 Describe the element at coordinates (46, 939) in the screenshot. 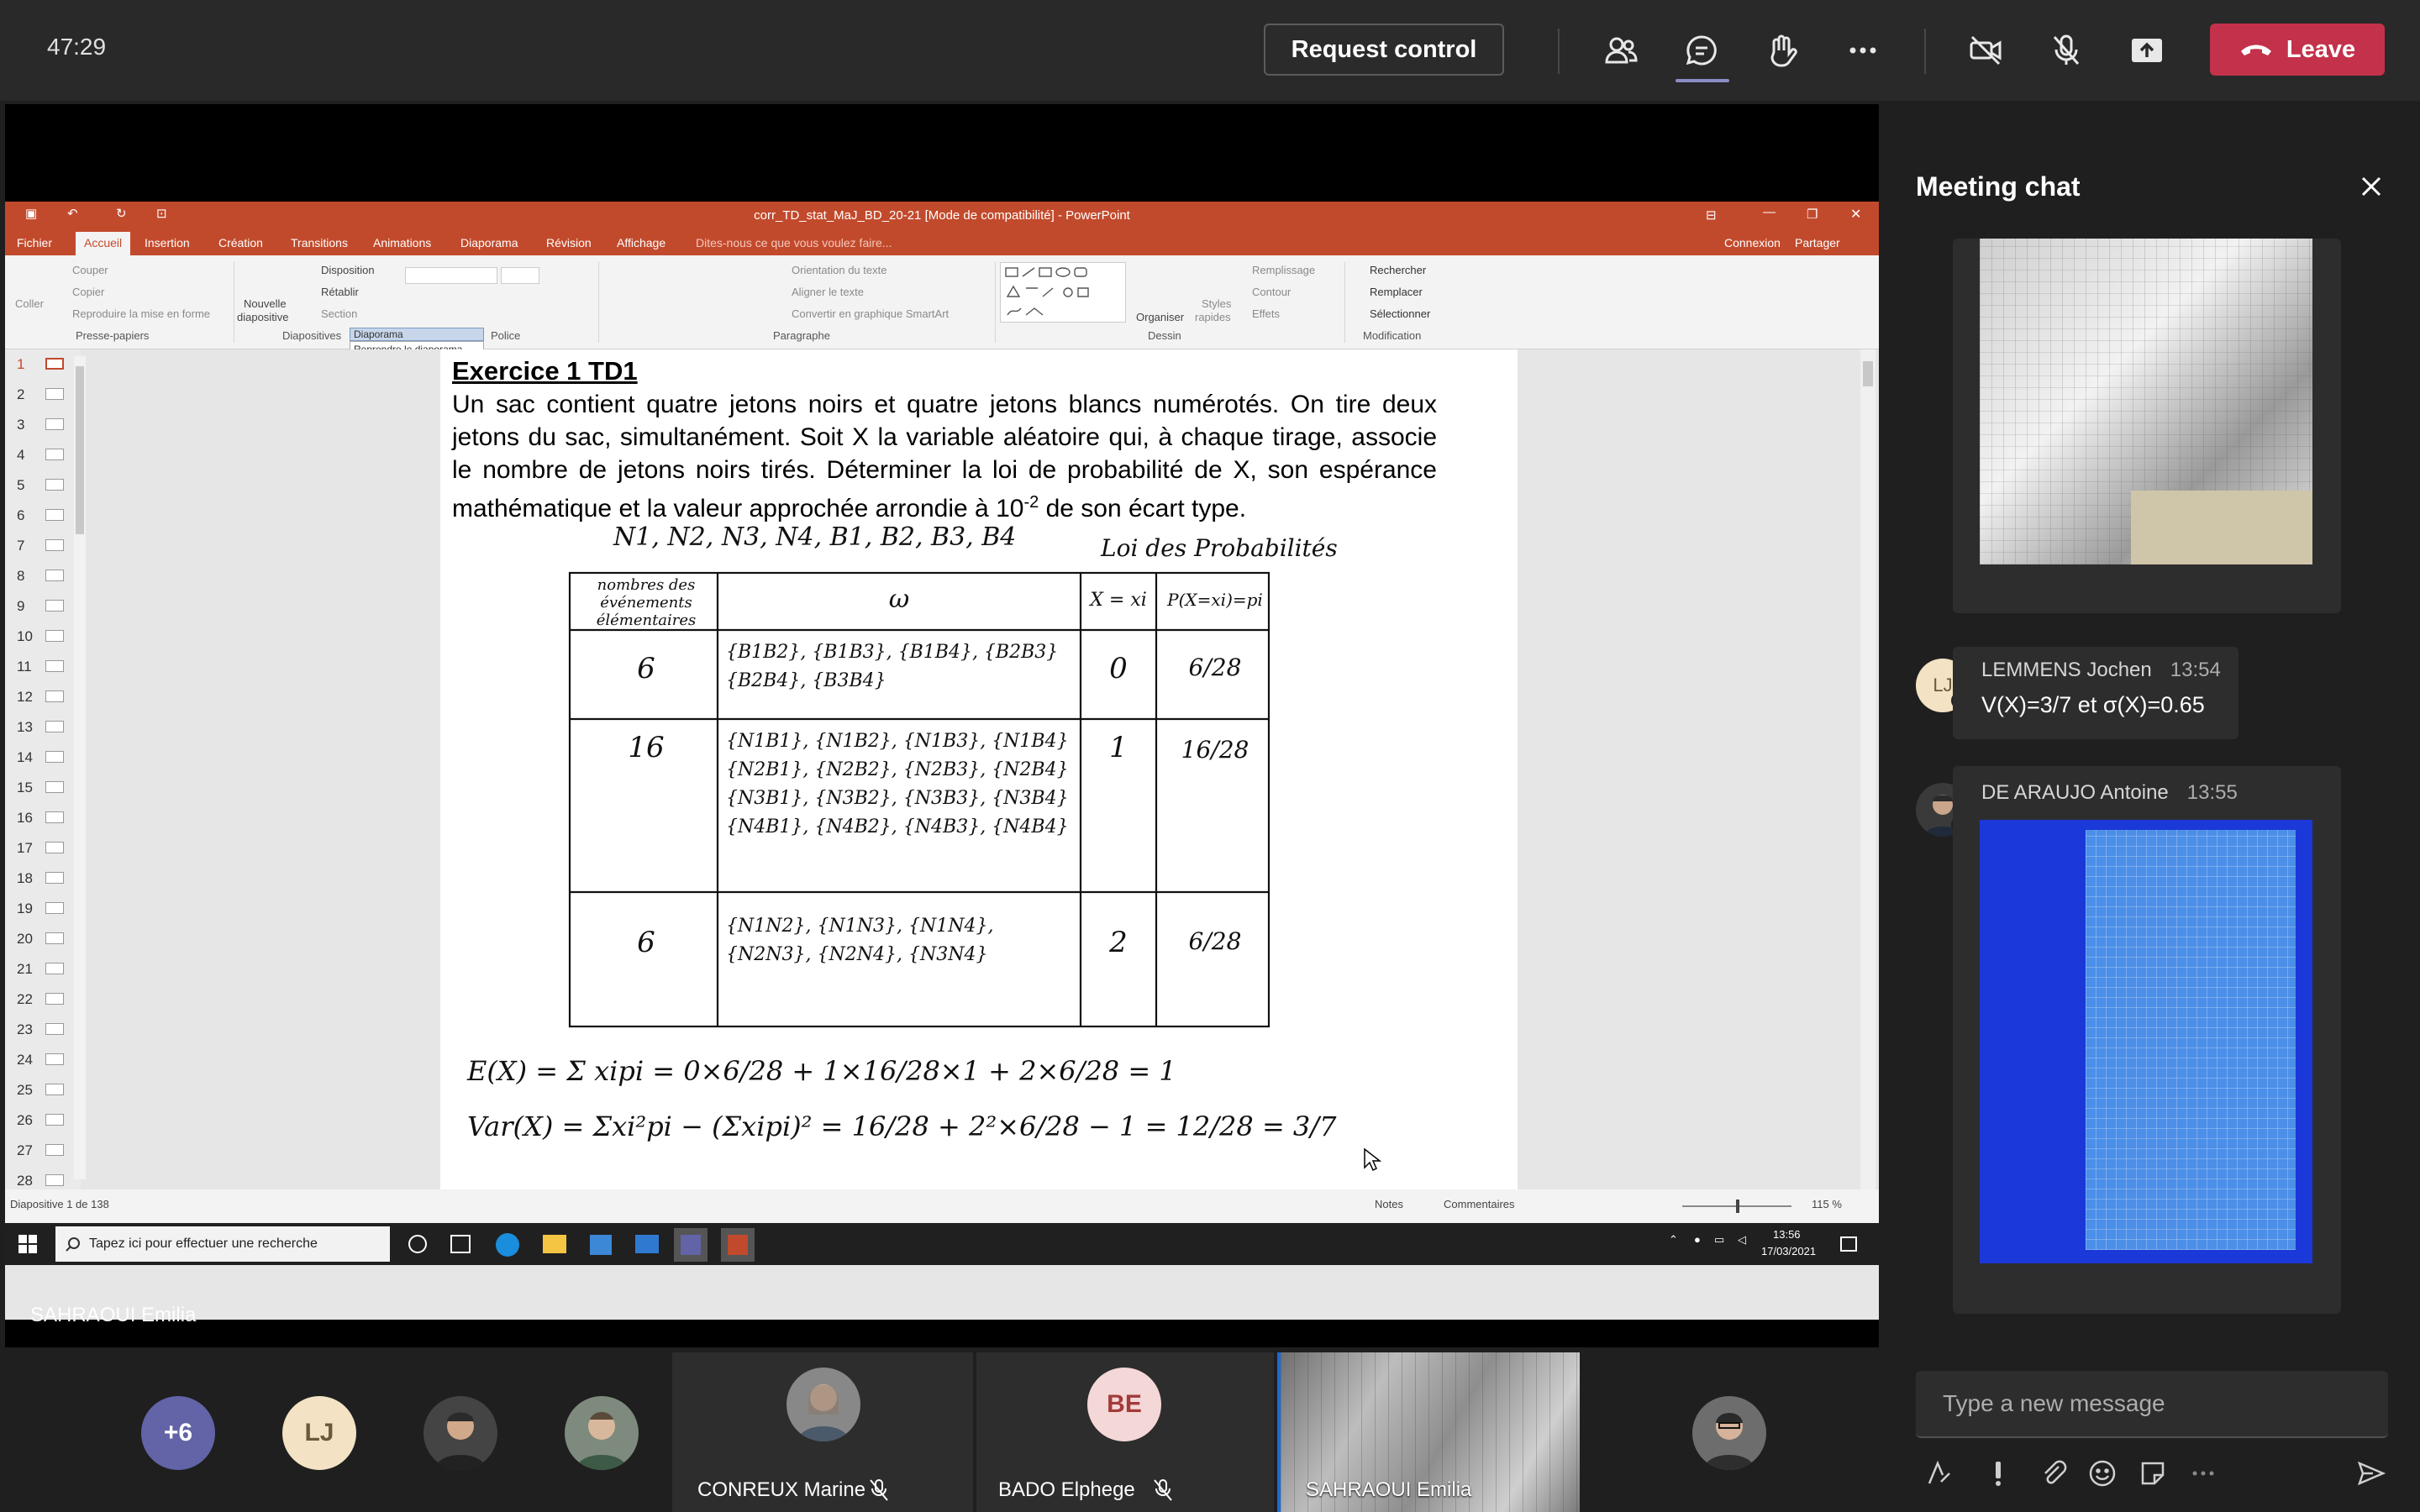

I see `slide-thumbnail: 20` at that location.